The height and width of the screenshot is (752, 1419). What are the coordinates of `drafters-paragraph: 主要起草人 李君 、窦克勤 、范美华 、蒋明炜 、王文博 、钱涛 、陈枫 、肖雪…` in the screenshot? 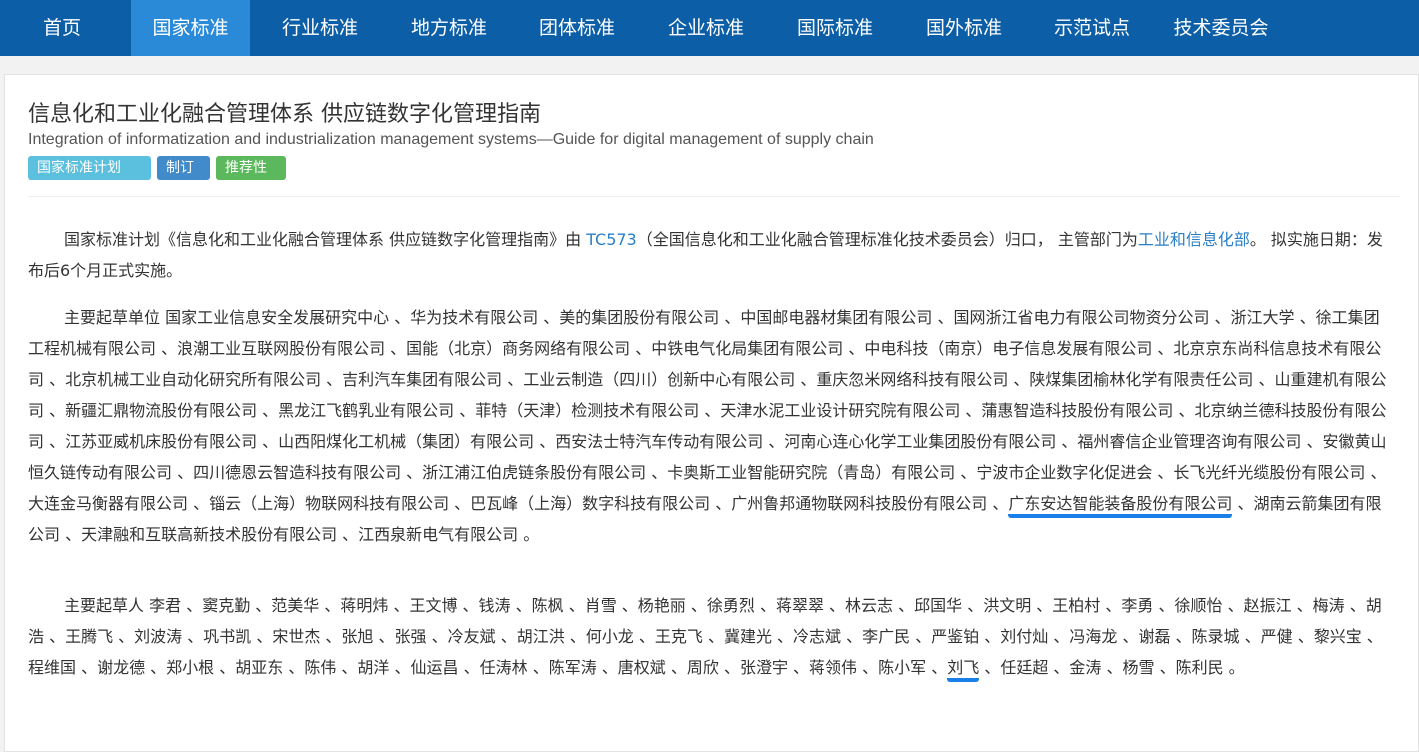 It's located at (709, 636).